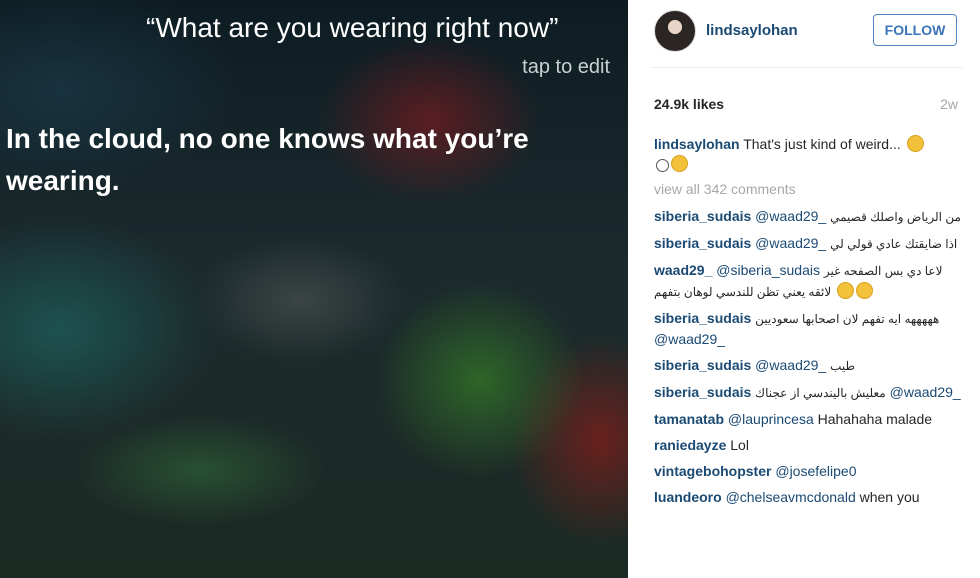  Describe the element at coordinates (807, 67) in the screenshot. I see `divider` at that location.